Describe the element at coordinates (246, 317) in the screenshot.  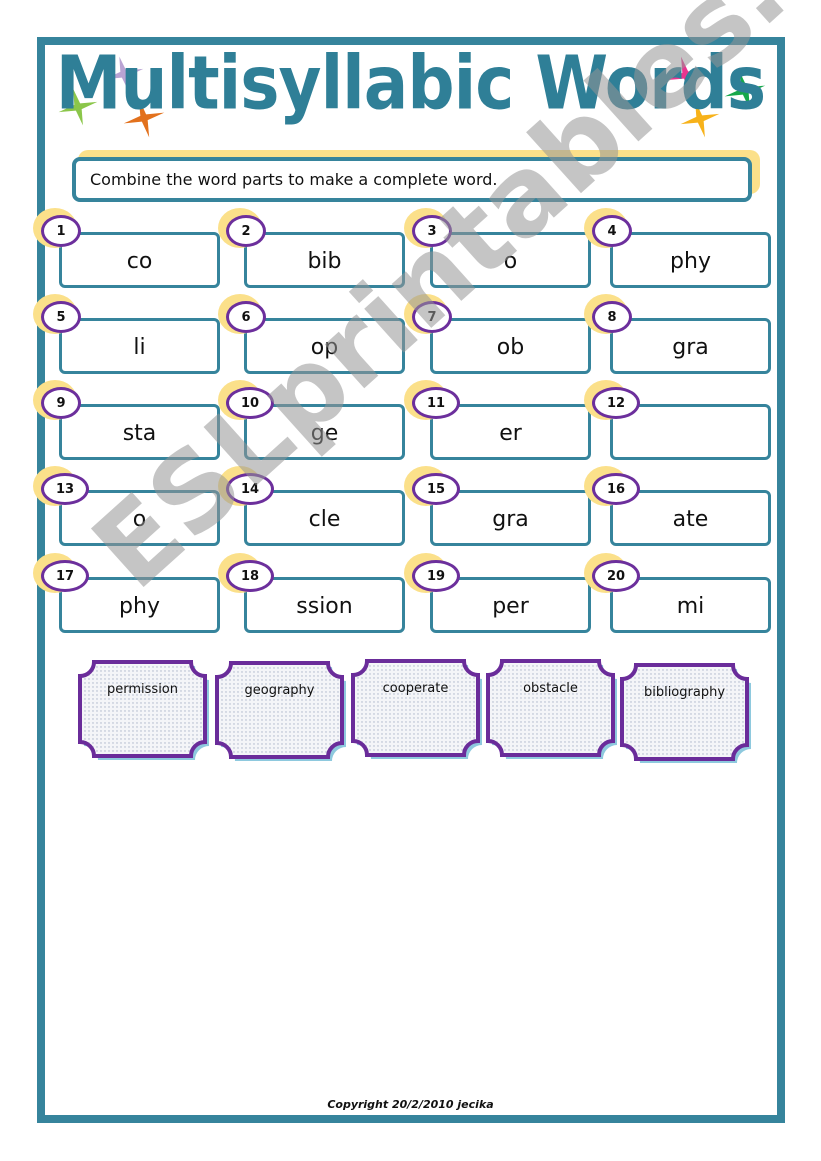
I see `item-number-badge: 6` at that location.